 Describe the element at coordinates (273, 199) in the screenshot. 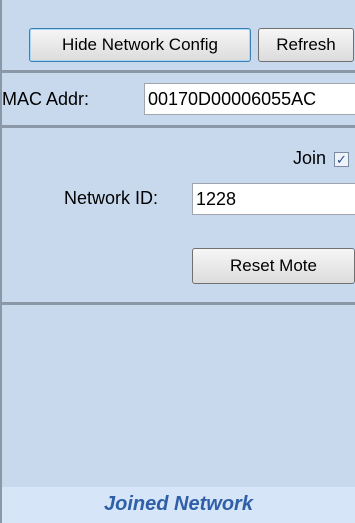

I see `network-id-input: 1228` at that location.